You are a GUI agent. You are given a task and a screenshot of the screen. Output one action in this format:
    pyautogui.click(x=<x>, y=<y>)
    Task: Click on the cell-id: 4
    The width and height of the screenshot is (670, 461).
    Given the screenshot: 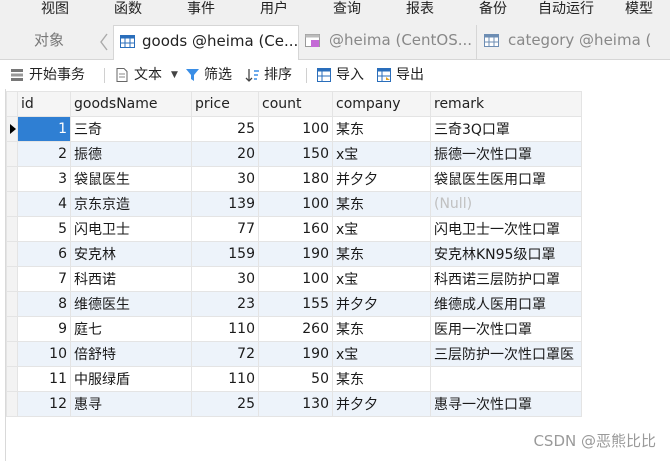 What is the action you would take?
    pyautogui.click(x=44, y=204)
    